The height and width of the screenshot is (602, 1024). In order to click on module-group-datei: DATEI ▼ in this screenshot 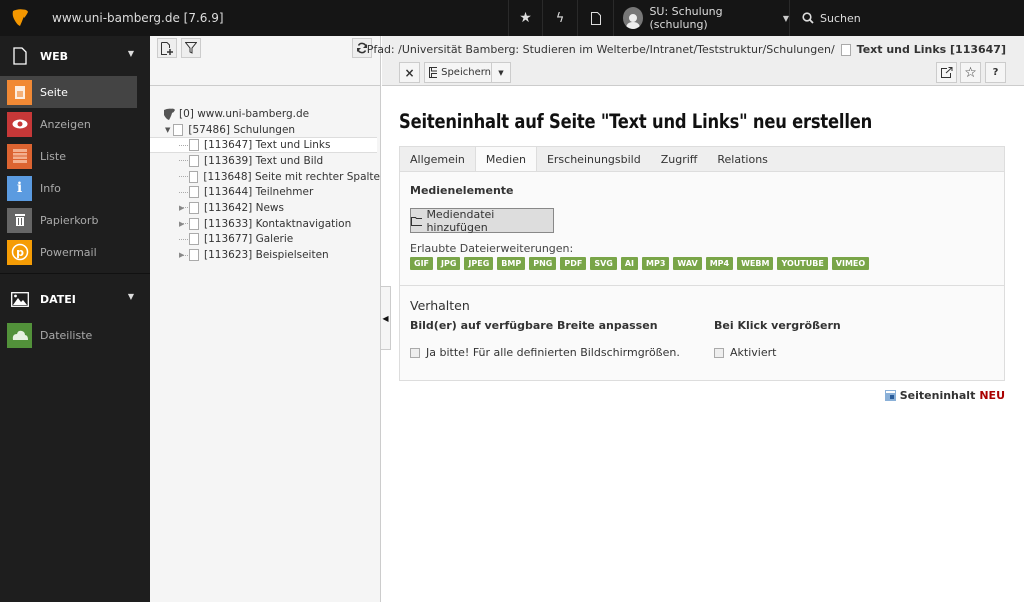, I will do `click(75, 299)`.